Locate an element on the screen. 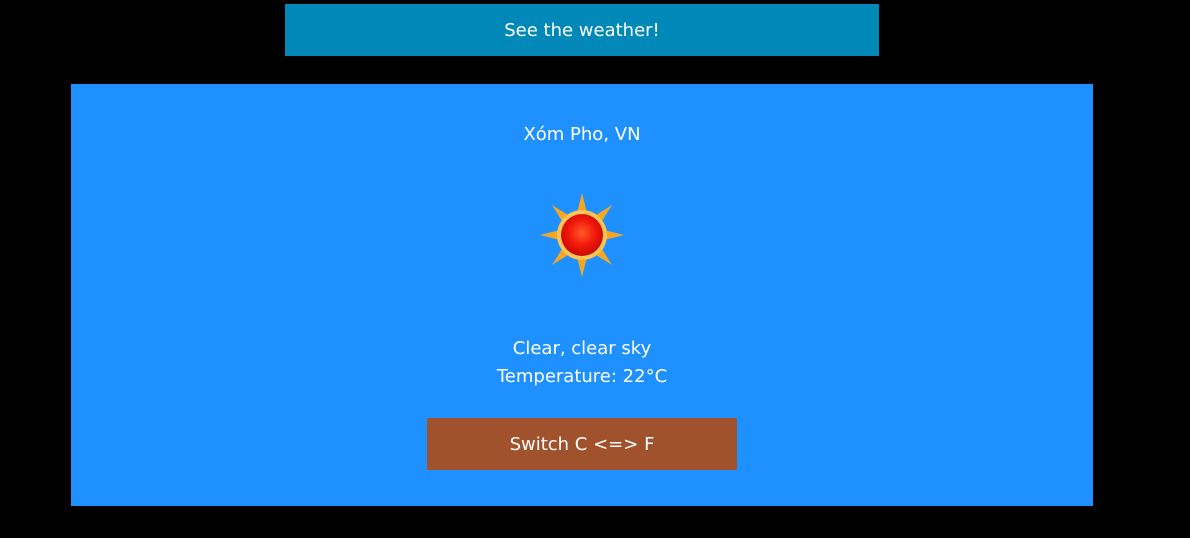 The width and height of the screenshot is (1190, 538). temperature-label: Temperature: 22°C is located at coordinates (582, 376).